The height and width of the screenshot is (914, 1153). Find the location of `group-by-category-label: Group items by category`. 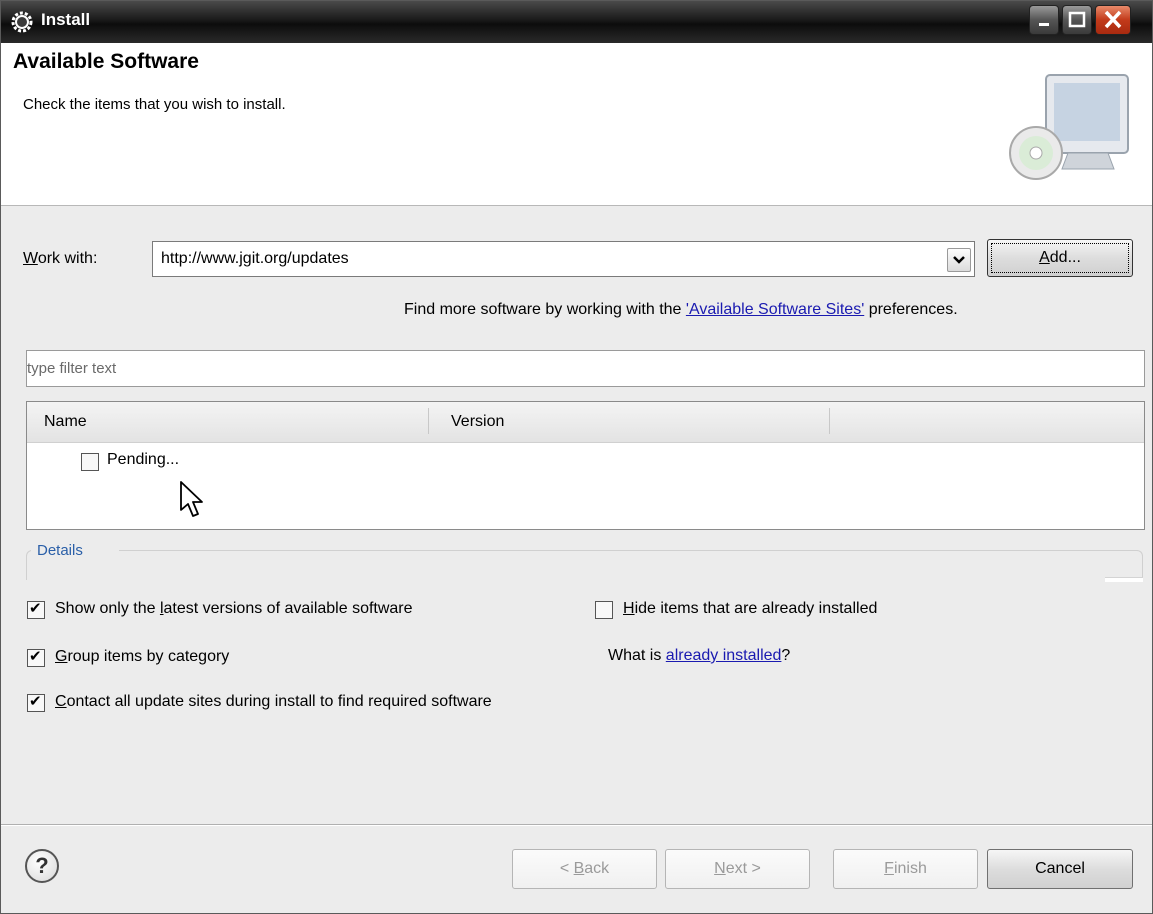

group-by-category-label: Group items by category is located at coordinates (142, 656).